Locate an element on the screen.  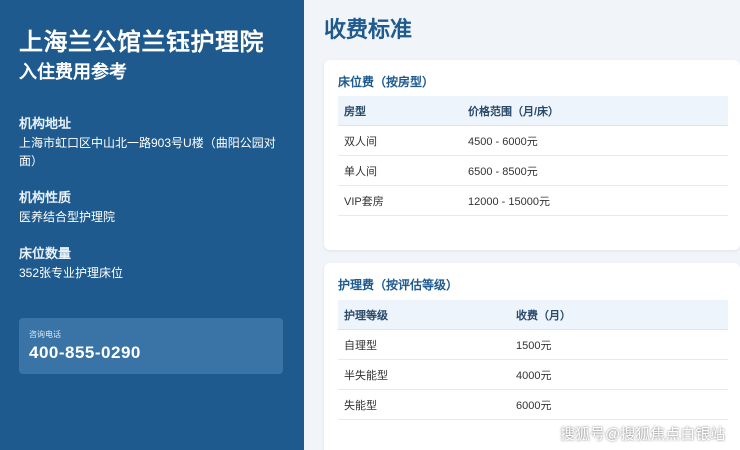
address-label: 机构地址 is located at coordinates (45, 123).